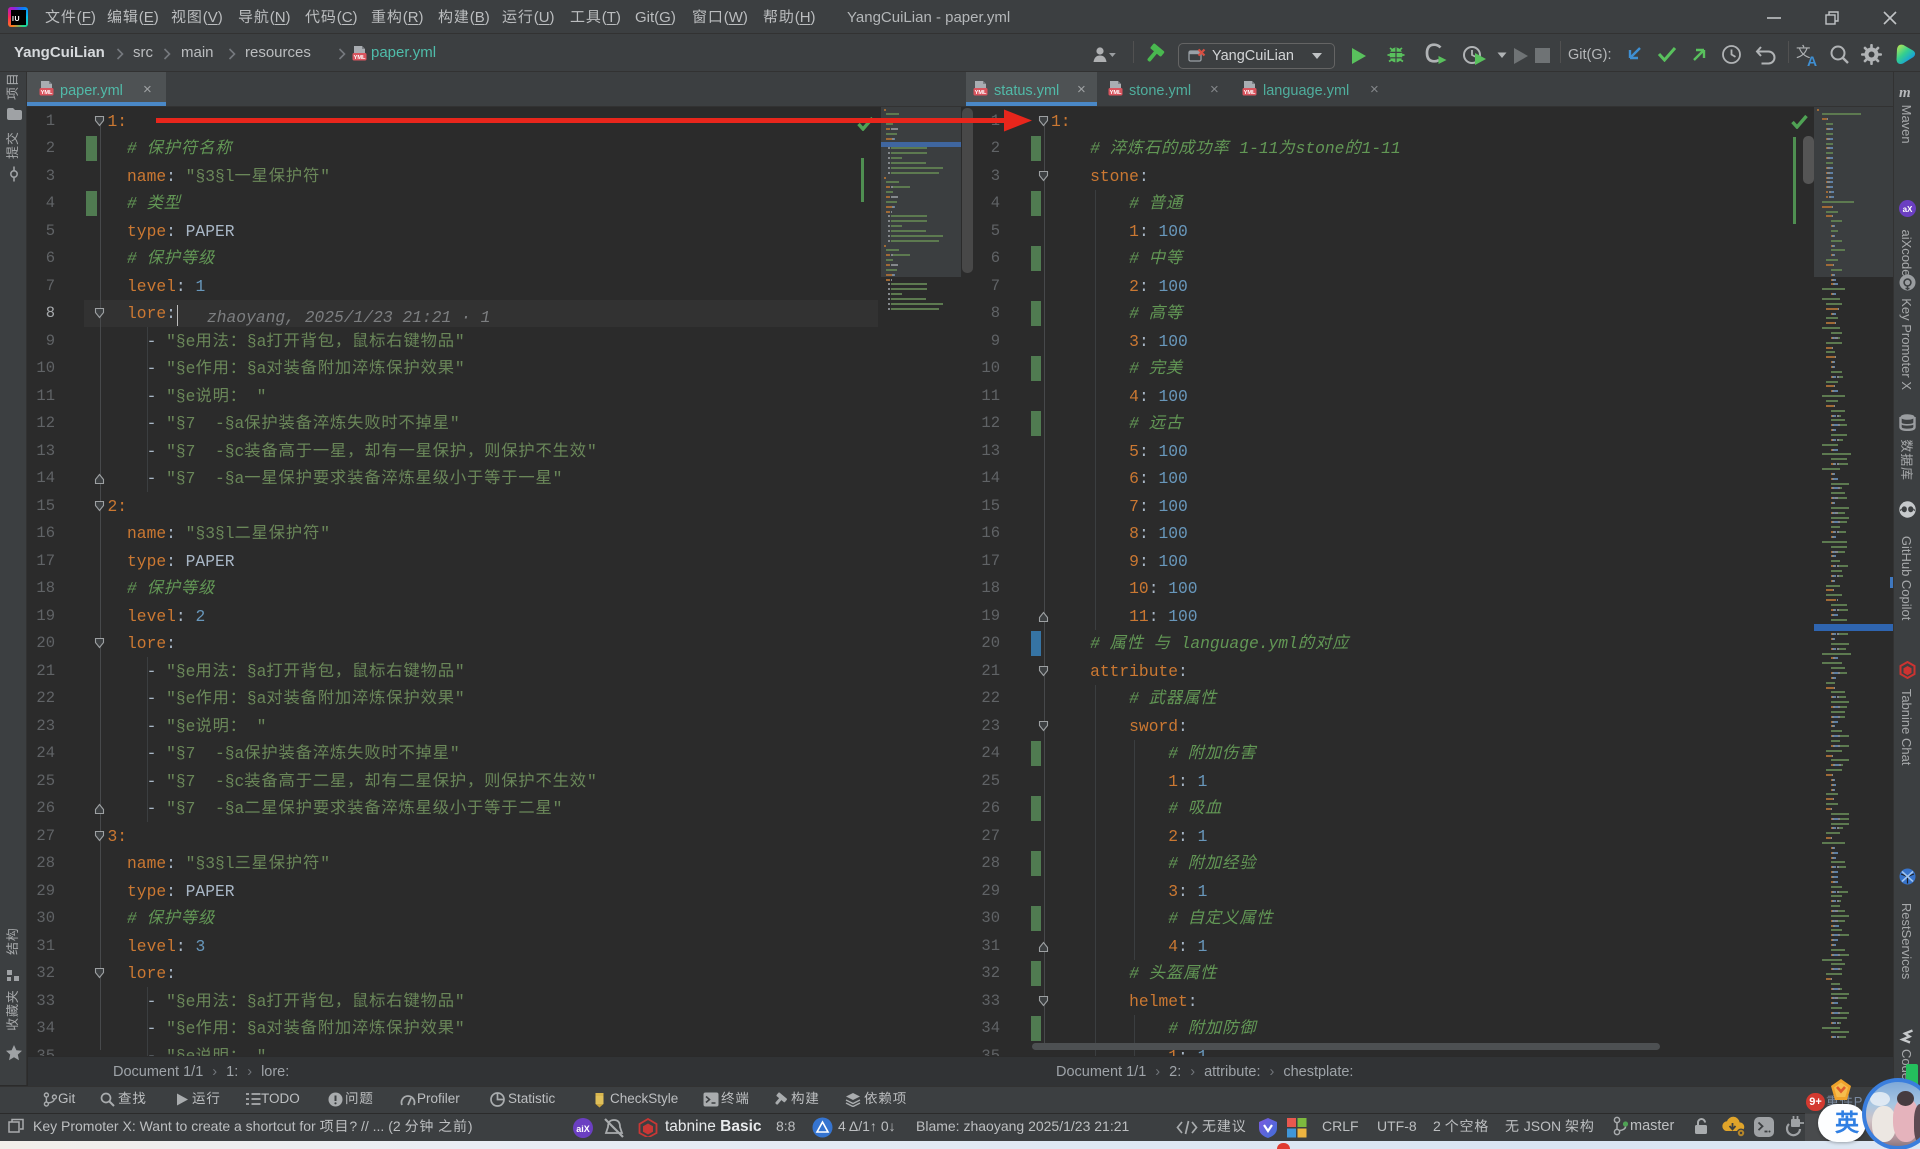 This screenshot has height=1149, width=1920. Describe the element at coordinates (583, 1129) in the screenshot. I see `svg-text: aiX` at that location.